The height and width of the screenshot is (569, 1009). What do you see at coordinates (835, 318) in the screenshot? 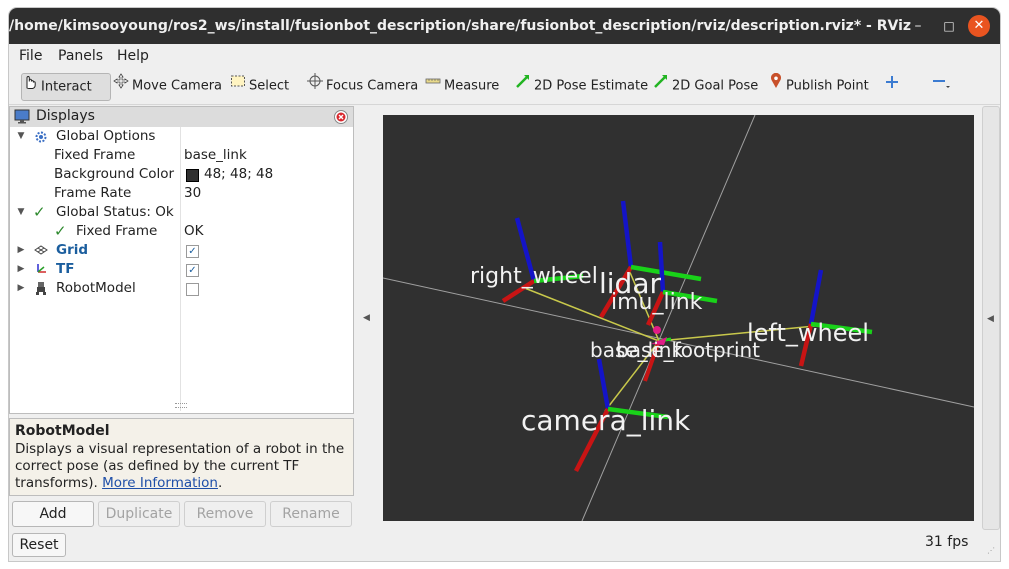
I see `left-wheel-frame` at bounding box center [835, 318].